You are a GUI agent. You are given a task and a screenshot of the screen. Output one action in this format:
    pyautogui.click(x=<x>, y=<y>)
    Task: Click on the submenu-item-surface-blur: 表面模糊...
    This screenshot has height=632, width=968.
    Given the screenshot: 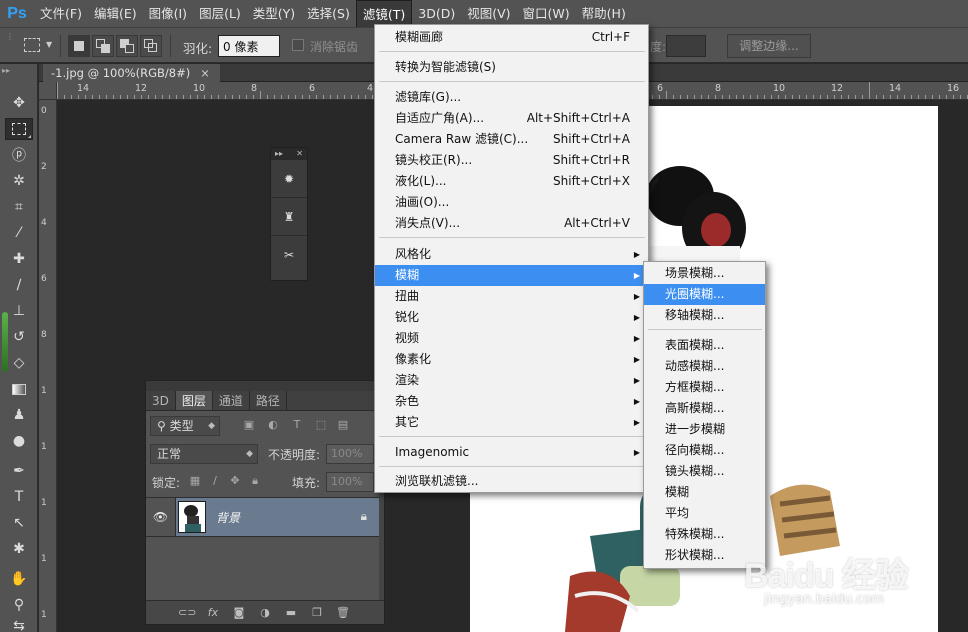 What is the action you would take?
    pyautogui.click(x=704, y=345)
    